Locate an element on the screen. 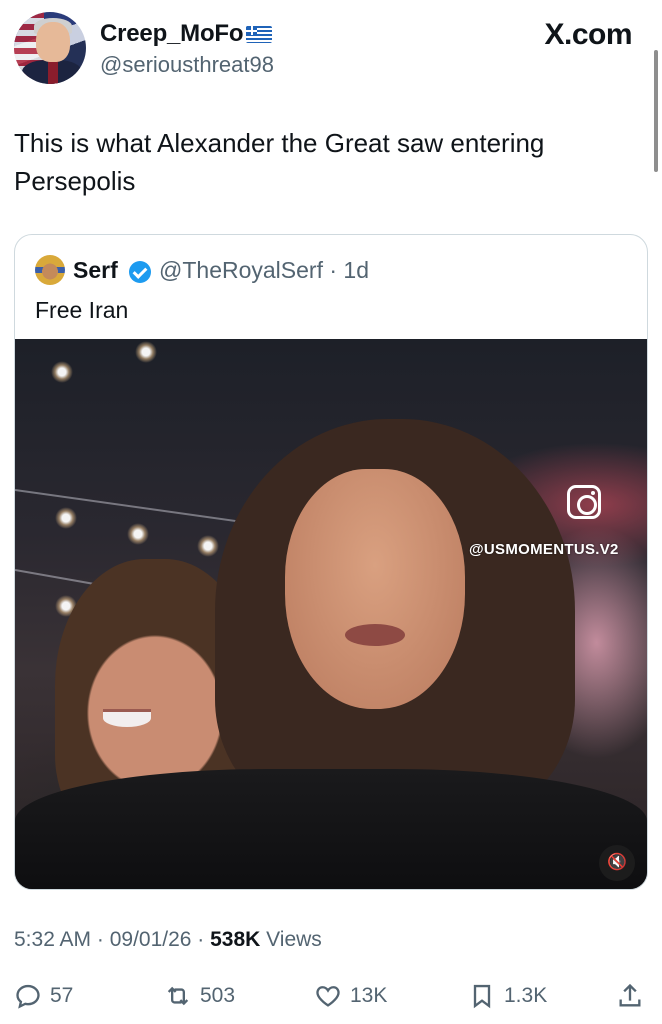  bookmark-icon is located at coordinates (482, 996).